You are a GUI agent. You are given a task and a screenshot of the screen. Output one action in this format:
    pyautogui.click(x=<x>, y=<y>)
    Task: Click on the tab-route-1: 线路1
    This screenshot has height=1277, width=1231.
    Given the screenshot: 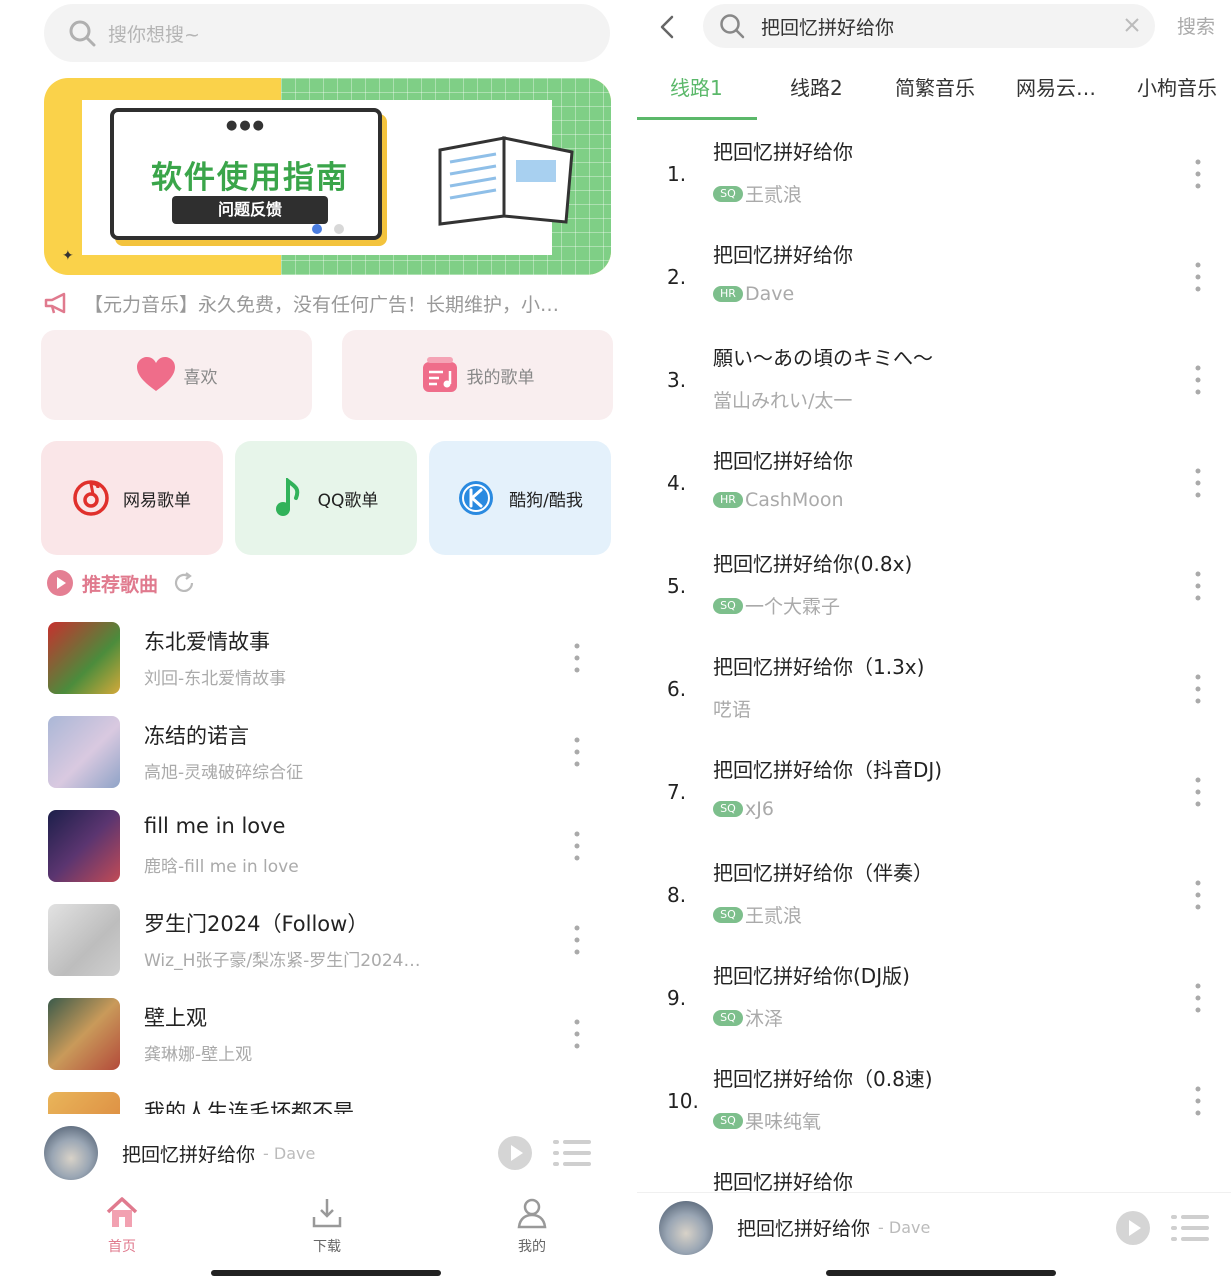 What is the action you would take?
    pyautogui.click(x=696, y=86)
    